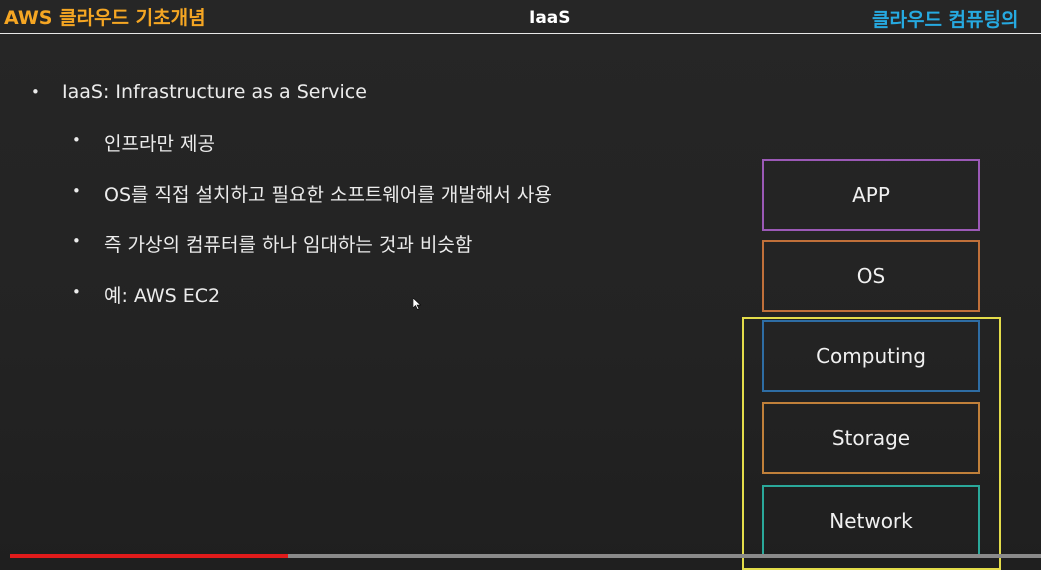  I want to click on slide-title: IaaS, so click(550, 18).